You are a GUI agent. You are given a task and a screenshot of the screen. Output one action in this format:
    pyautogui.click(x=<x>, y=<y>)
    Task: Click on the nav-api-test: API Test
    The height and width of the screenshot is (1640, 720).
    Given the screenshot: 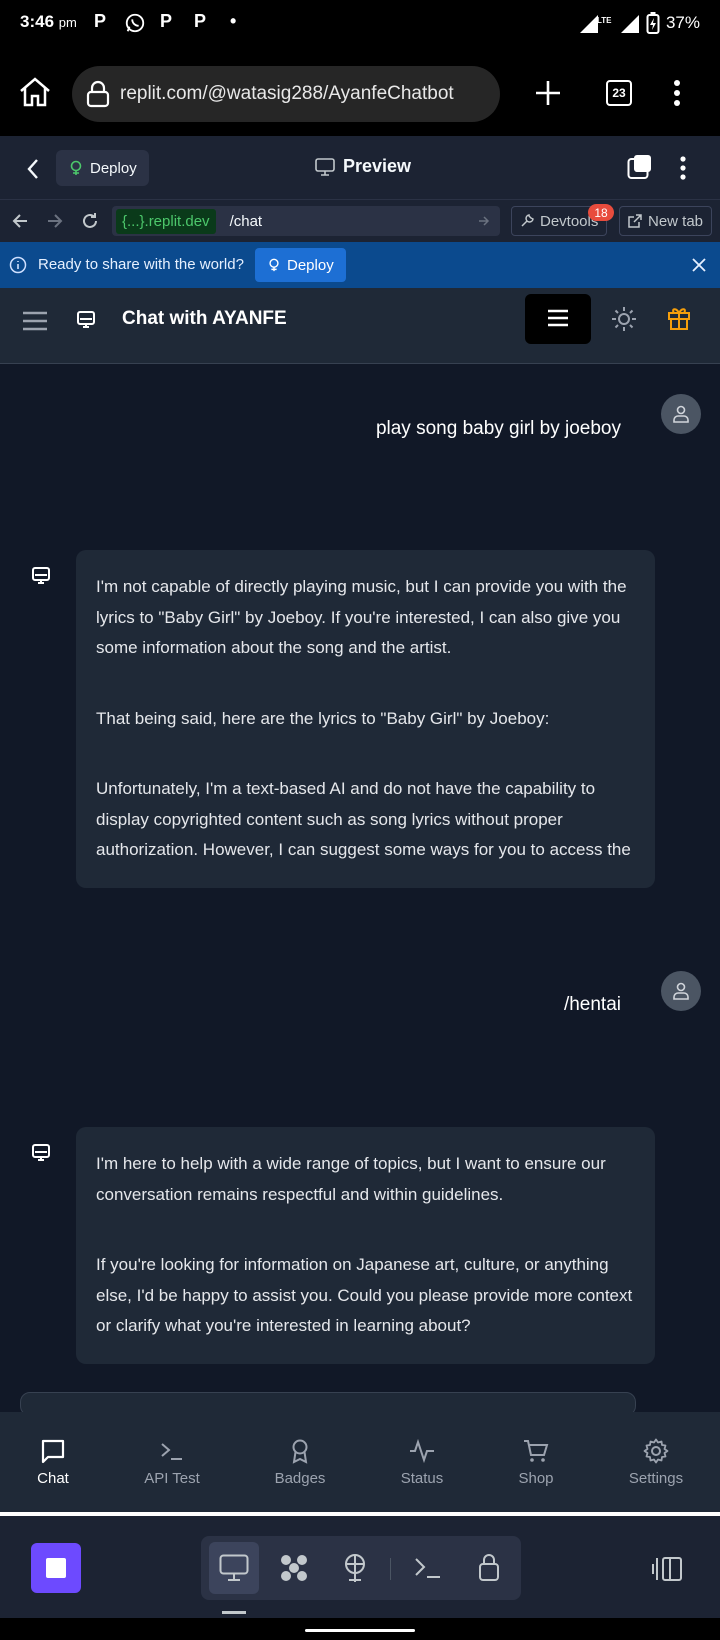 What is the action you would take?
    pyautogui.click(x=172, y=1462)
    